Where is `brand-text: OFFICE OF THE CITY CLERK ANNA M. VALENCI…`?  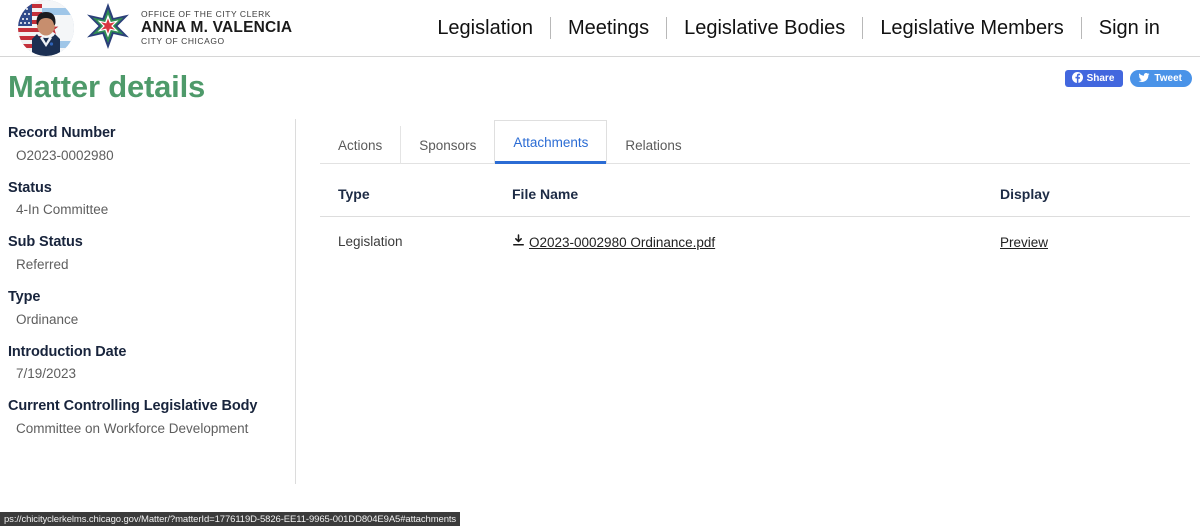 brand-text: OFFICE OF THE CITY CLERK ANNA M. VALENCI… is located at coordinates (217, 27).